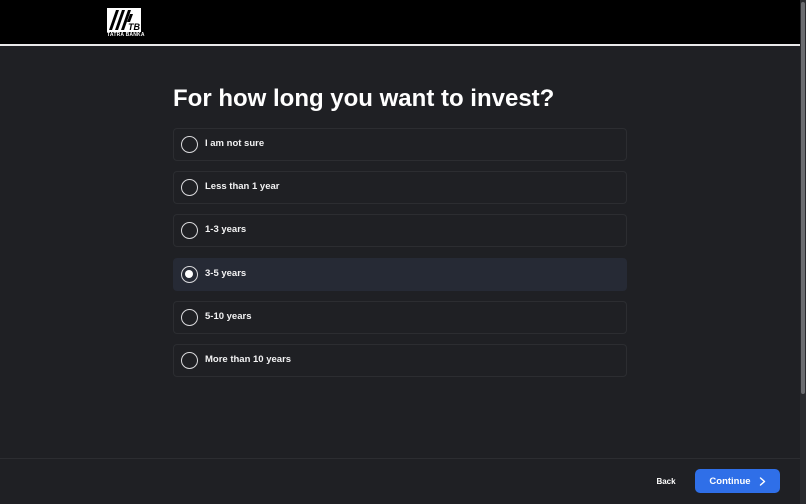  Describe the element at coordinates (126, 35) in the screenshot. I see `brand-name: TATRA BANKA` at that location.